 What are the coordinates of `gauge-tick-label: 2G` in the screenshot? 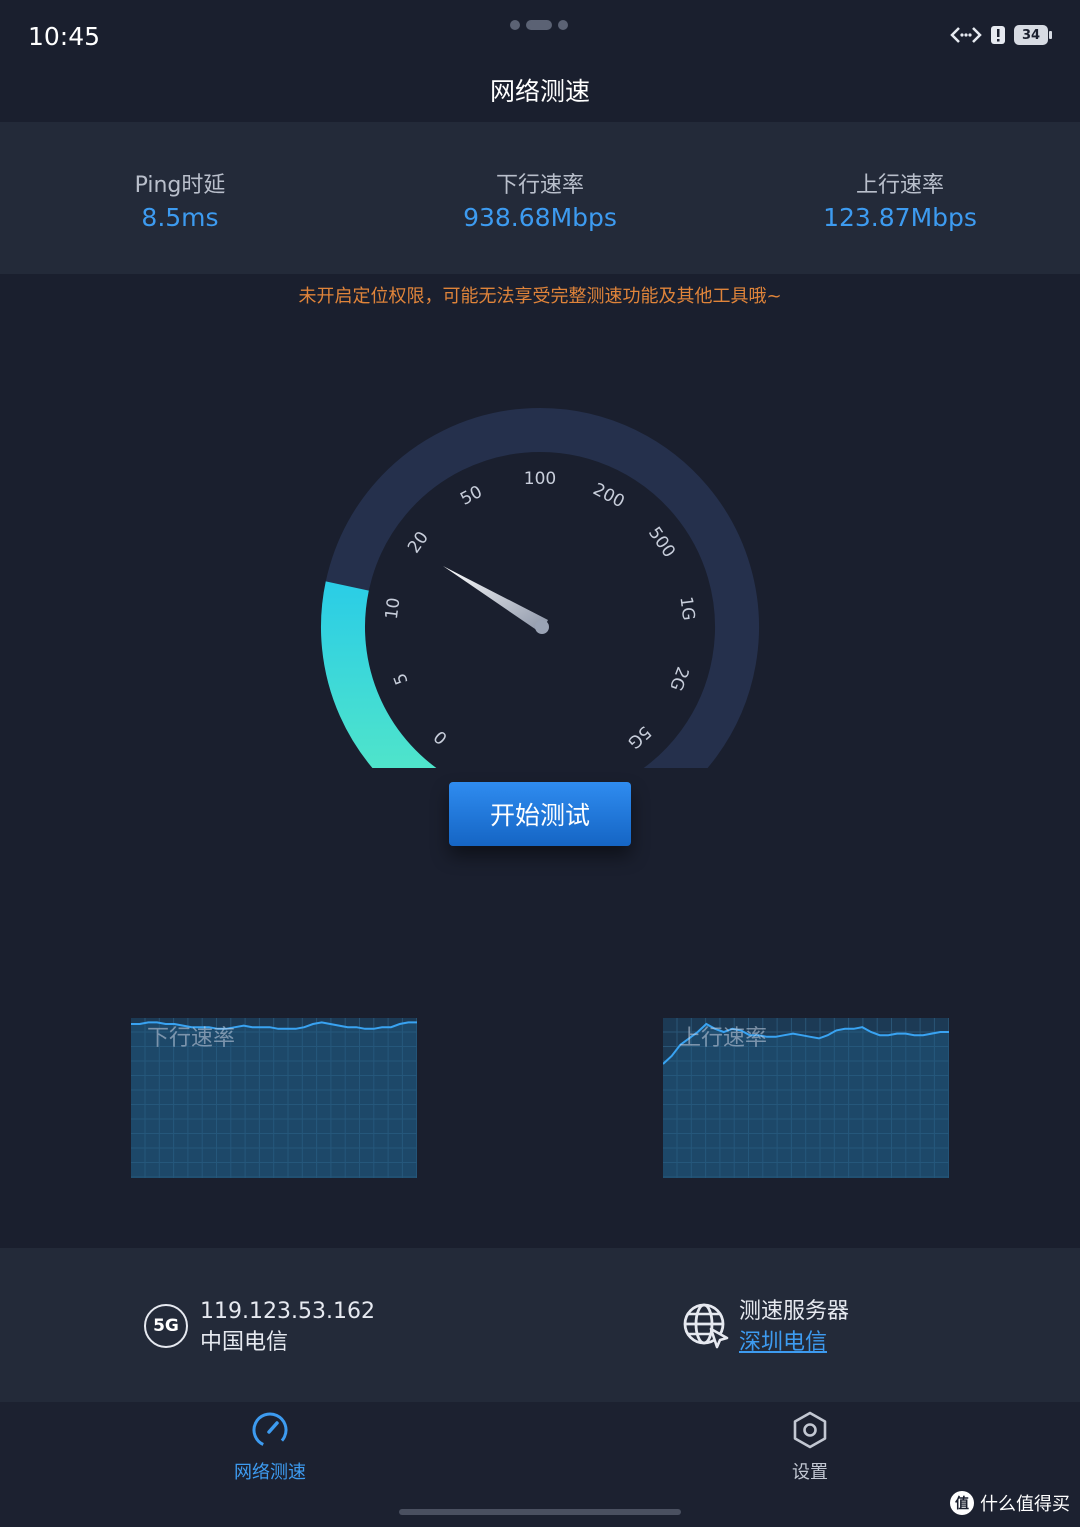 It's located at (678, 678).